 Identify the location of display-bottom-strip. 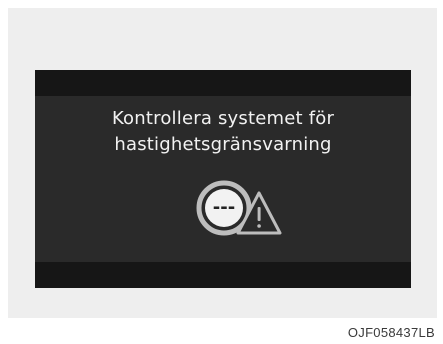
(223, 275).